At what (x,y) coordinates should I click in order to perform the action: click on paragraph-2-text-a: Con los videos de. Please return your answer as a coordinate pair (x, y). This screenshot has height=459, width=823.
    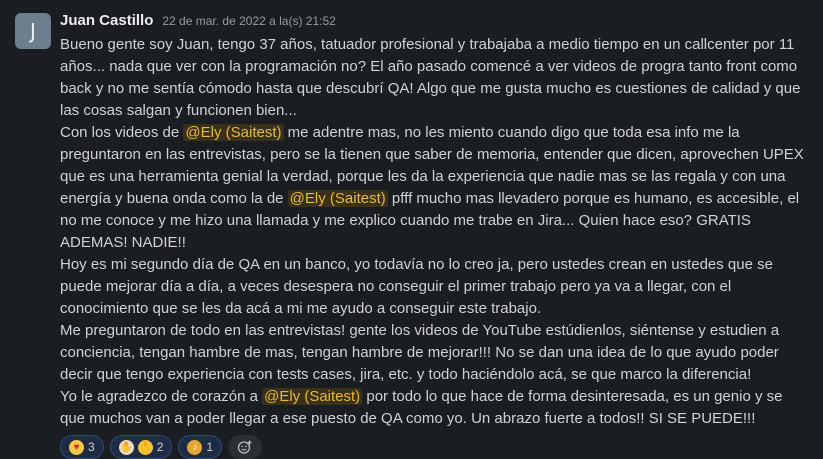
    Looking at the image, I should click on (122, 132).